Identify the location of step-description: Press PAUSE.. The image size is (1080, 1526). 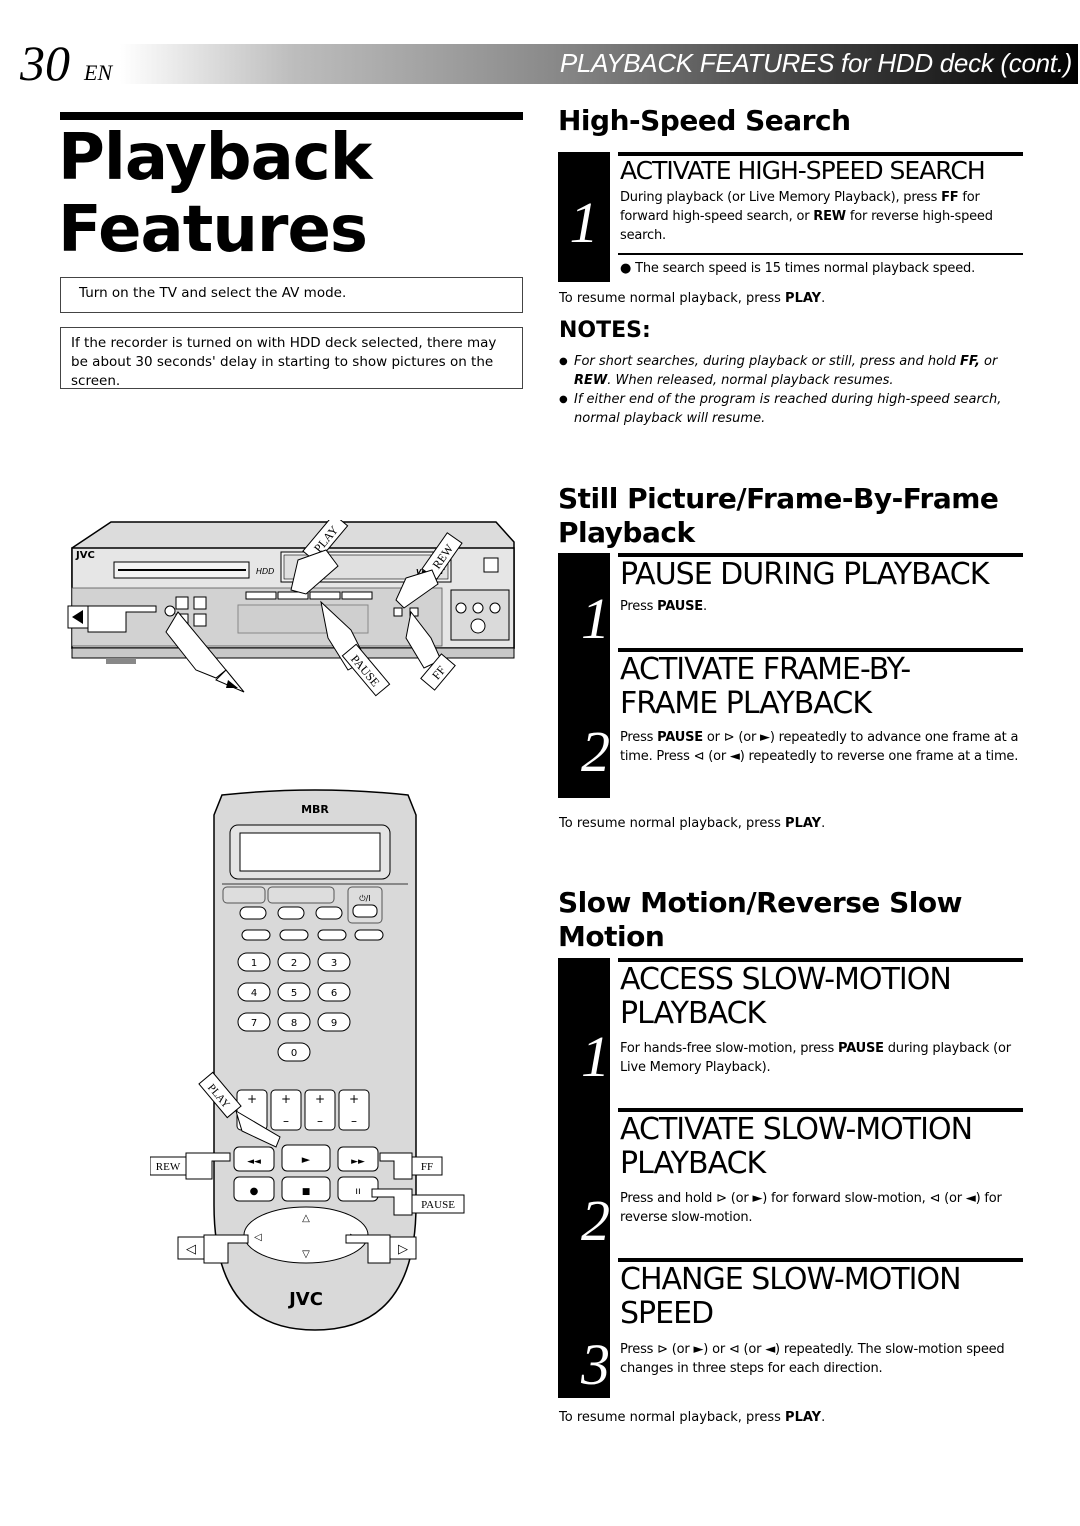
(663, 606).